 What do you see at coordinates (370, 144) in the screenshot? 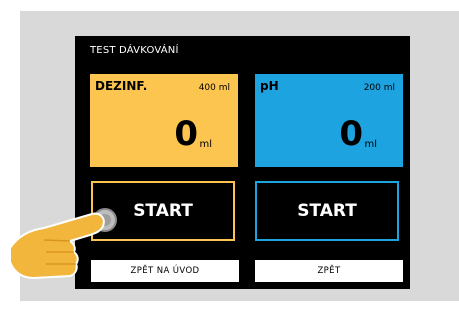
I see `ph-unit: ml` at bounding box center [370, 144].